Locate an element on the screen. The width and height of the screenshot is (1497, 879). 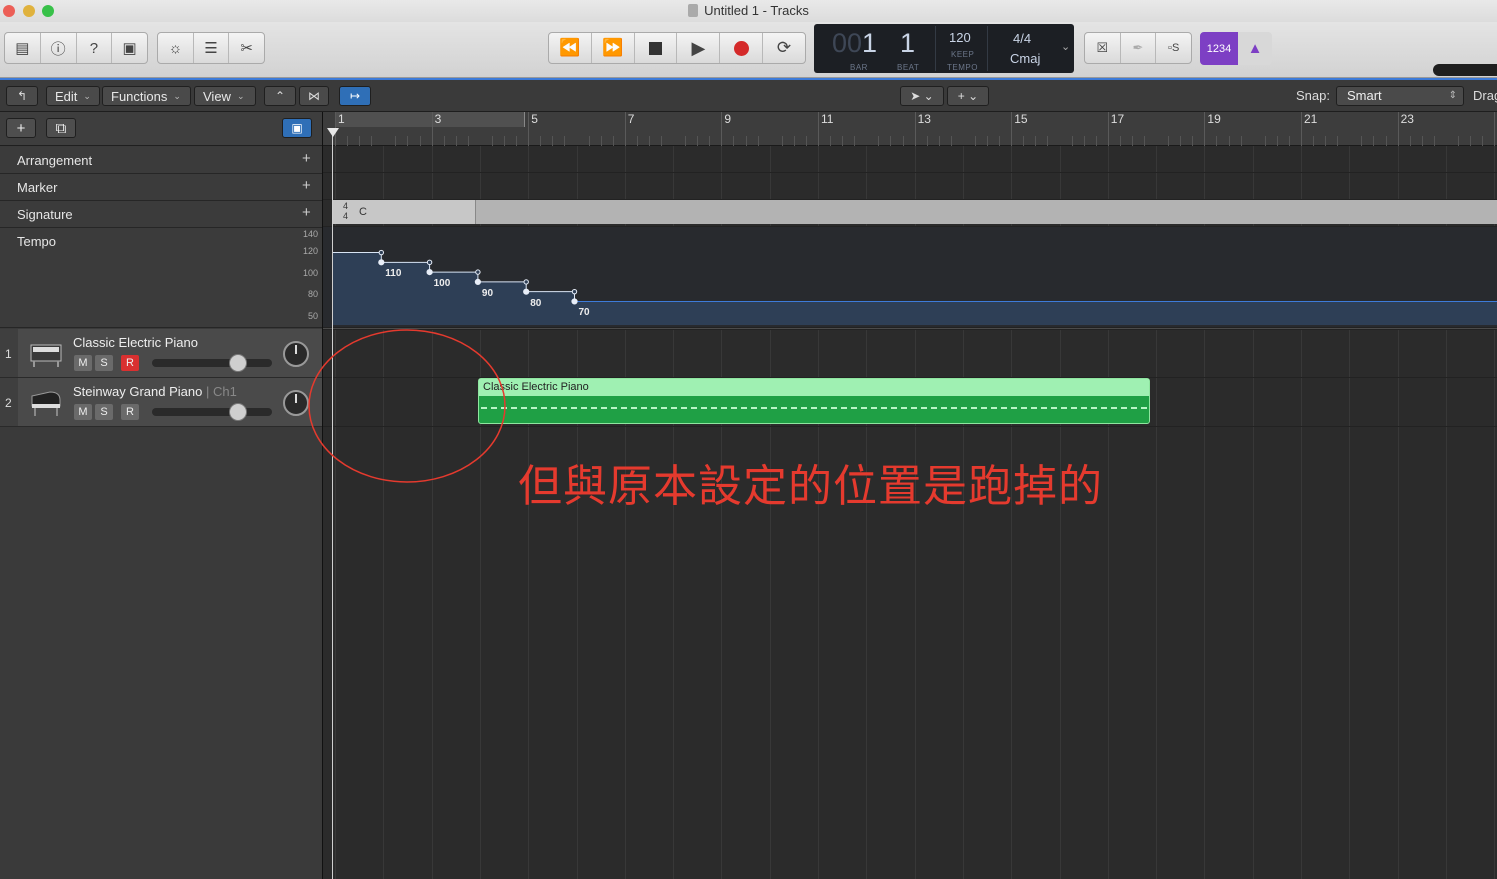
global-track-marker: Marker + is located at coordinates (161, 187).